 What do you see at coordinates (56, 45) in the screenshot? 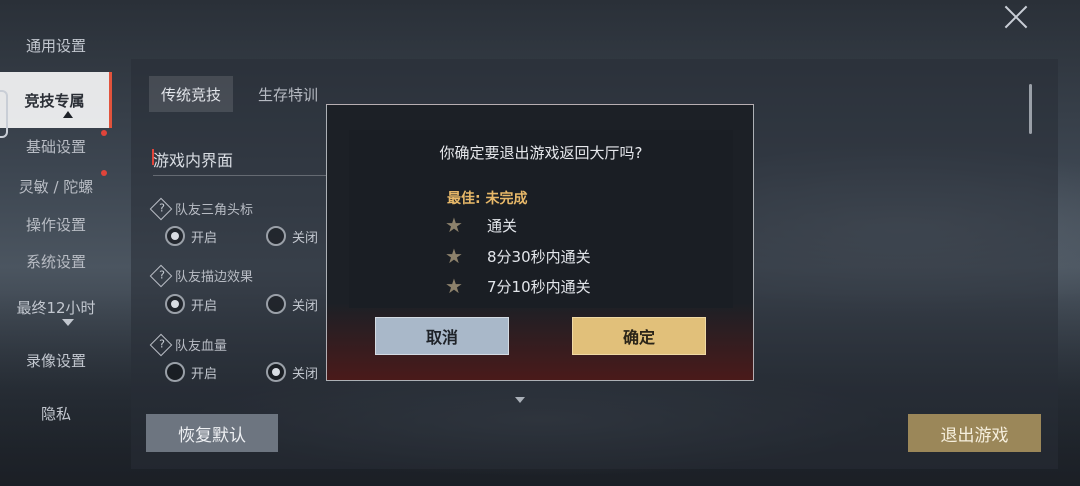
I see `sidebar-item-general: 通用设置` at bounding box center [56, 45].